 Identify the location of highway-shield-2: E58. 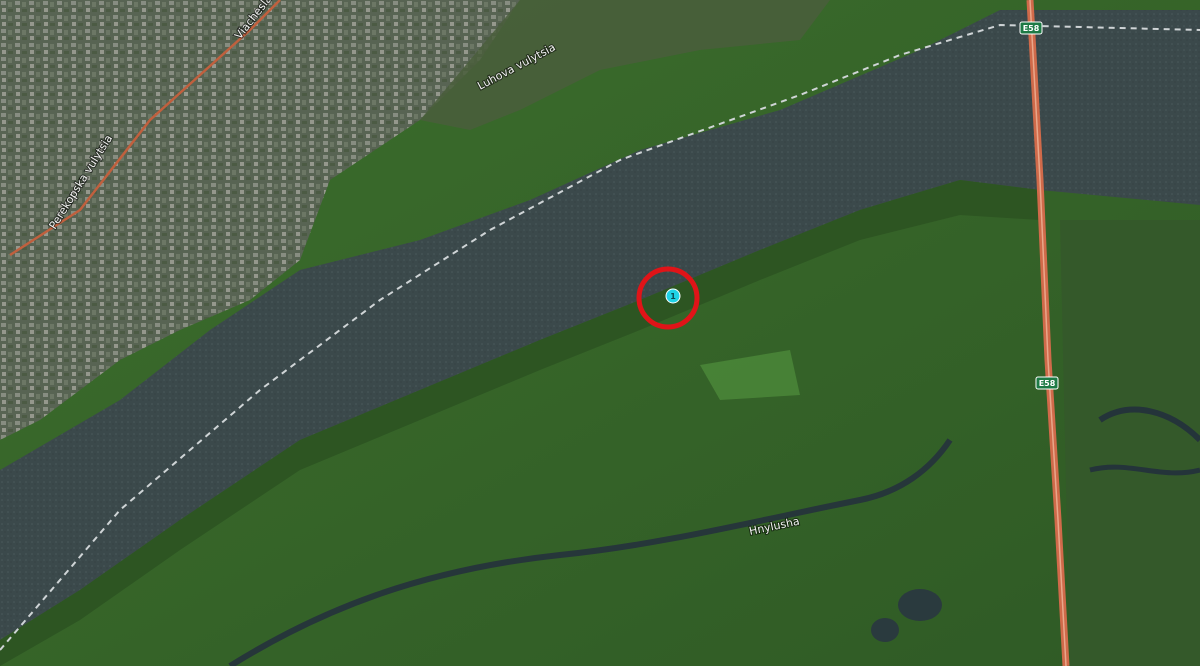
(1047, 383).